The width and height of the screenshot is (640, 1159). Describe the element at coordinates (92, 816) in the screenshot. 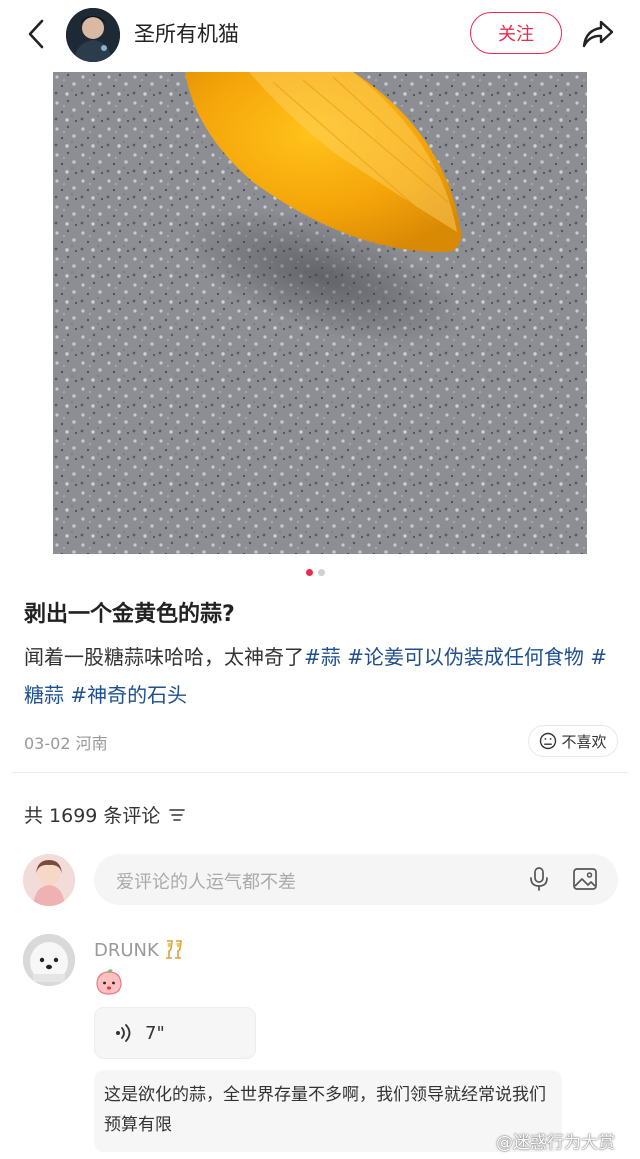

I see `comment-count-label: 共 1699 条评论` at that location.